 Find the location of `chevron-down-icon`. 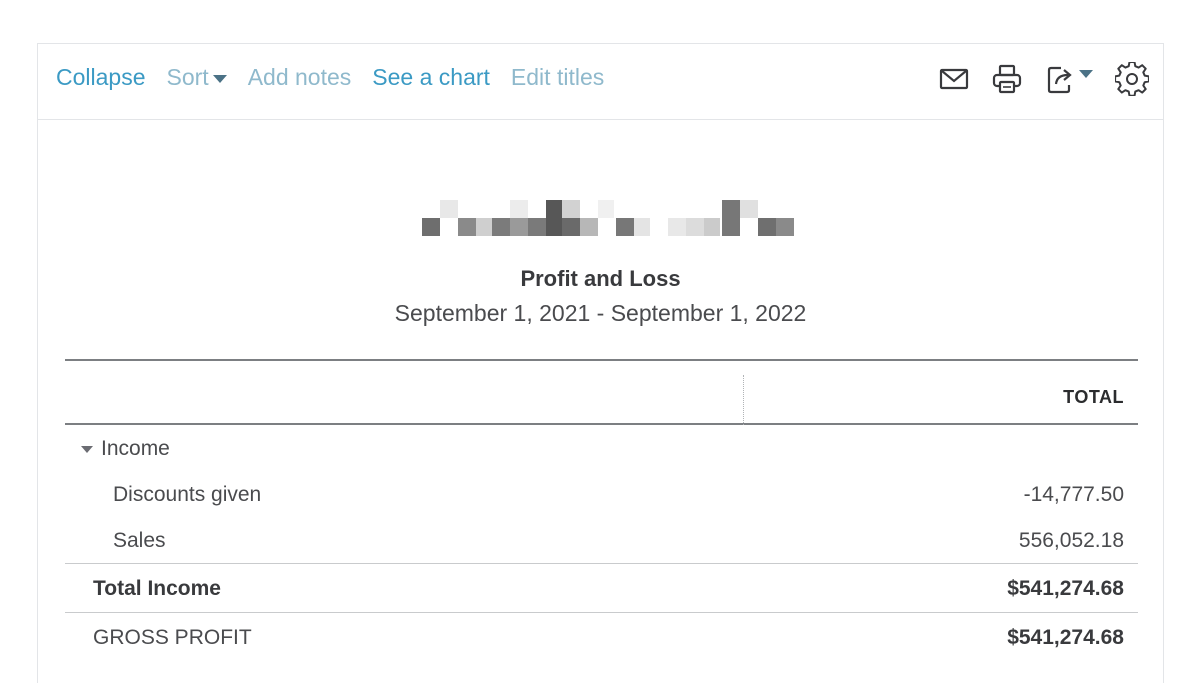

chevron-down-icon is located at coordinates (1086, 74).